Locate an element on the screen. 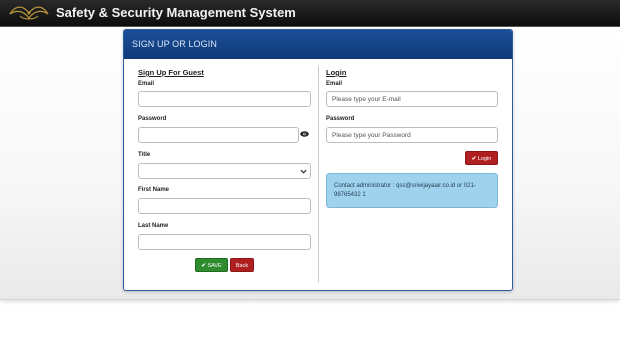  ornament-logo is located at coordinates (29, 13).